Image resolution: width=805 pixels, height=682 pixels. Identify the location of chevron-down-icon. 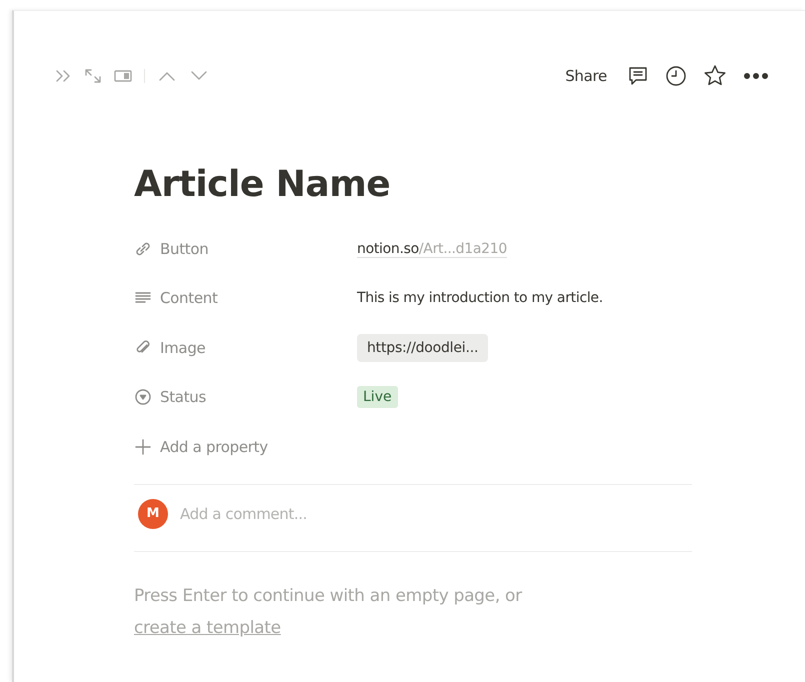
(199, 76).